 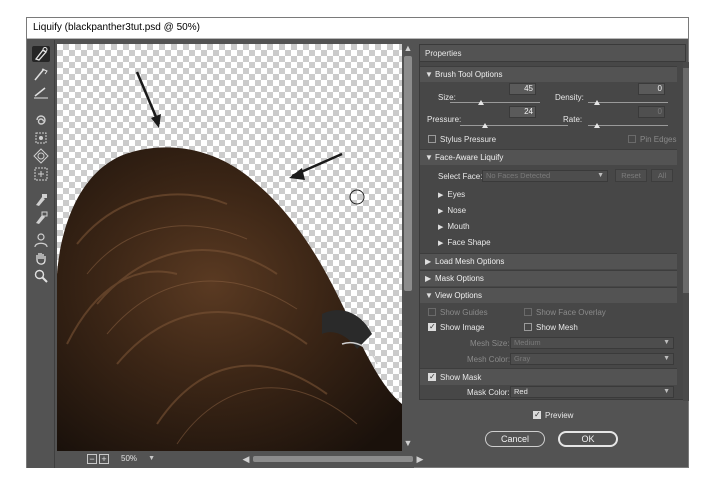 I want to click on pin-edges-label: Pin Edges, so click(x=658, y=139).